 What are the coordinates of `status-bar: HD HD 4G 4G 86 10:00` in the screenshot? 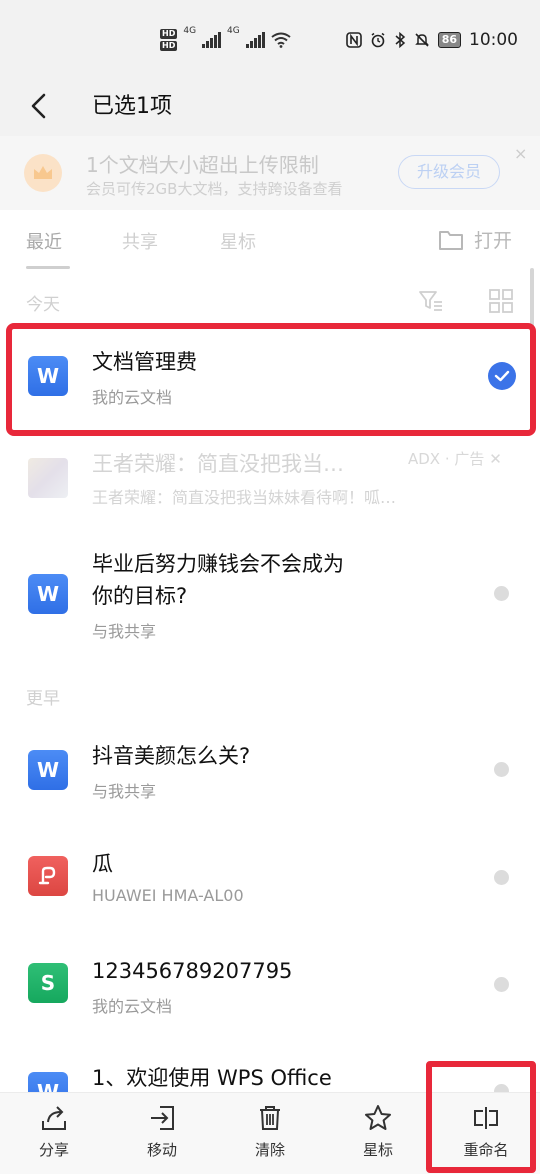 It's located at (270, 39).